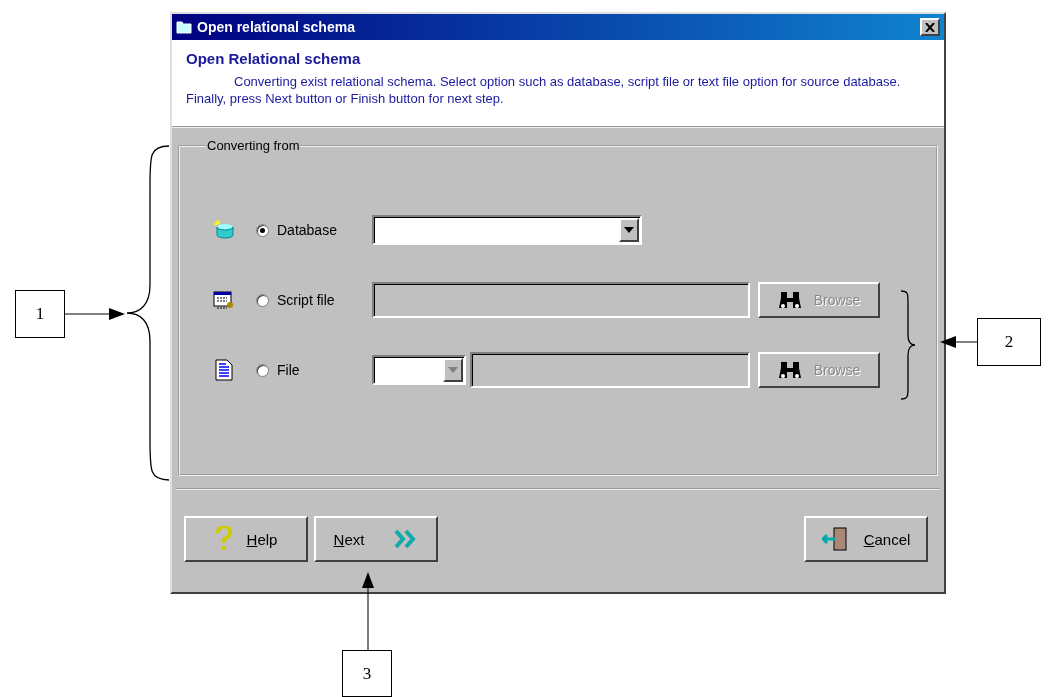 The image size is (1054, 697). What do you see at coordinates (307, 230) in the screenshot?
I see `option-label: Database` at bounding box center [307, 230].